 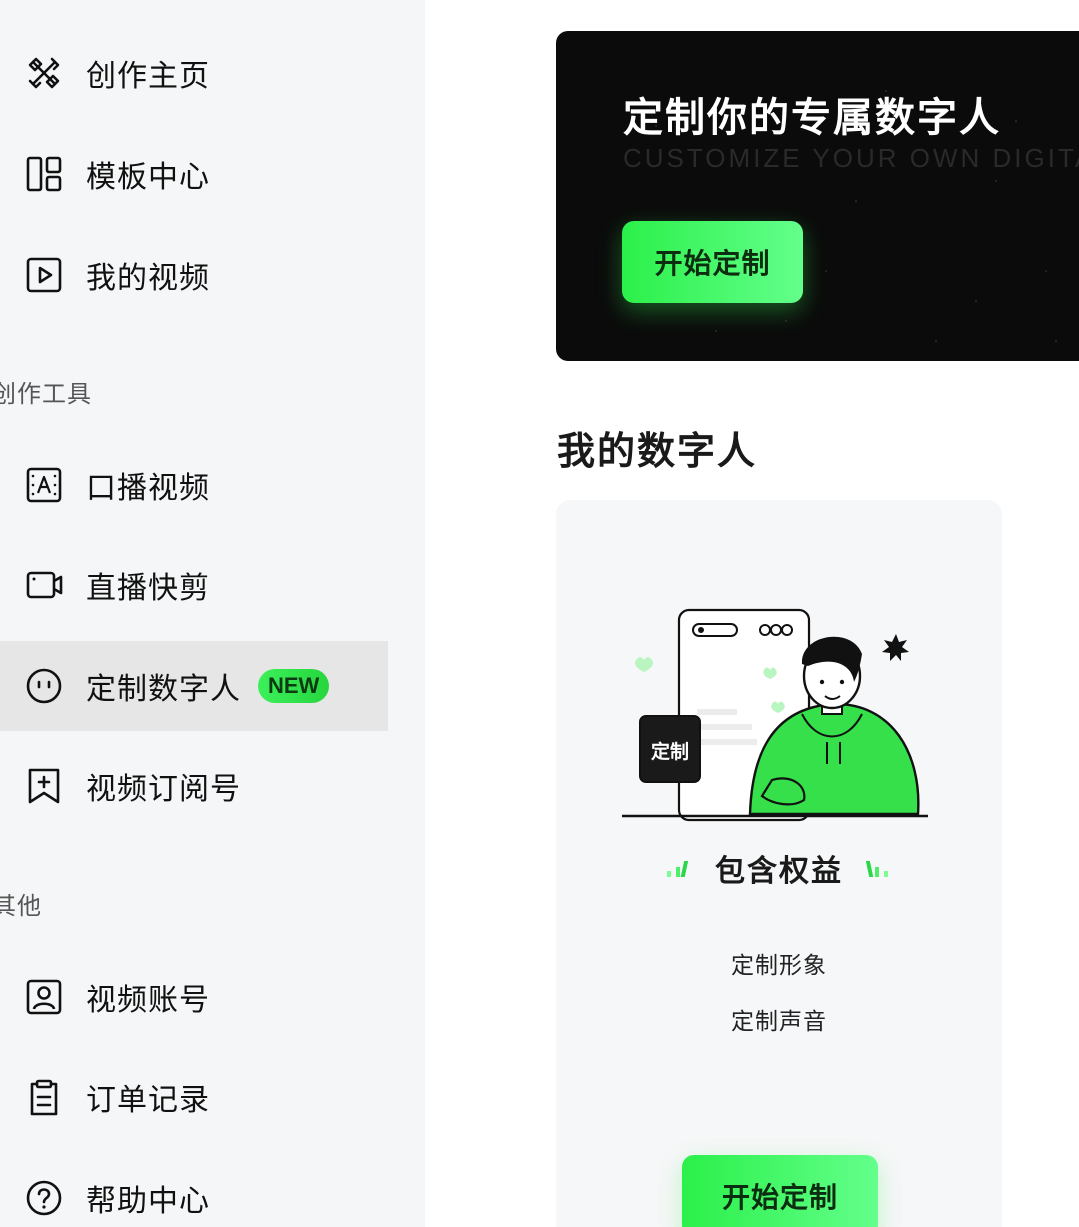 What do you see at coordinates (44, 485) in the screenshot?
I see `talking-video-icon` at bounding box center [44, 485].